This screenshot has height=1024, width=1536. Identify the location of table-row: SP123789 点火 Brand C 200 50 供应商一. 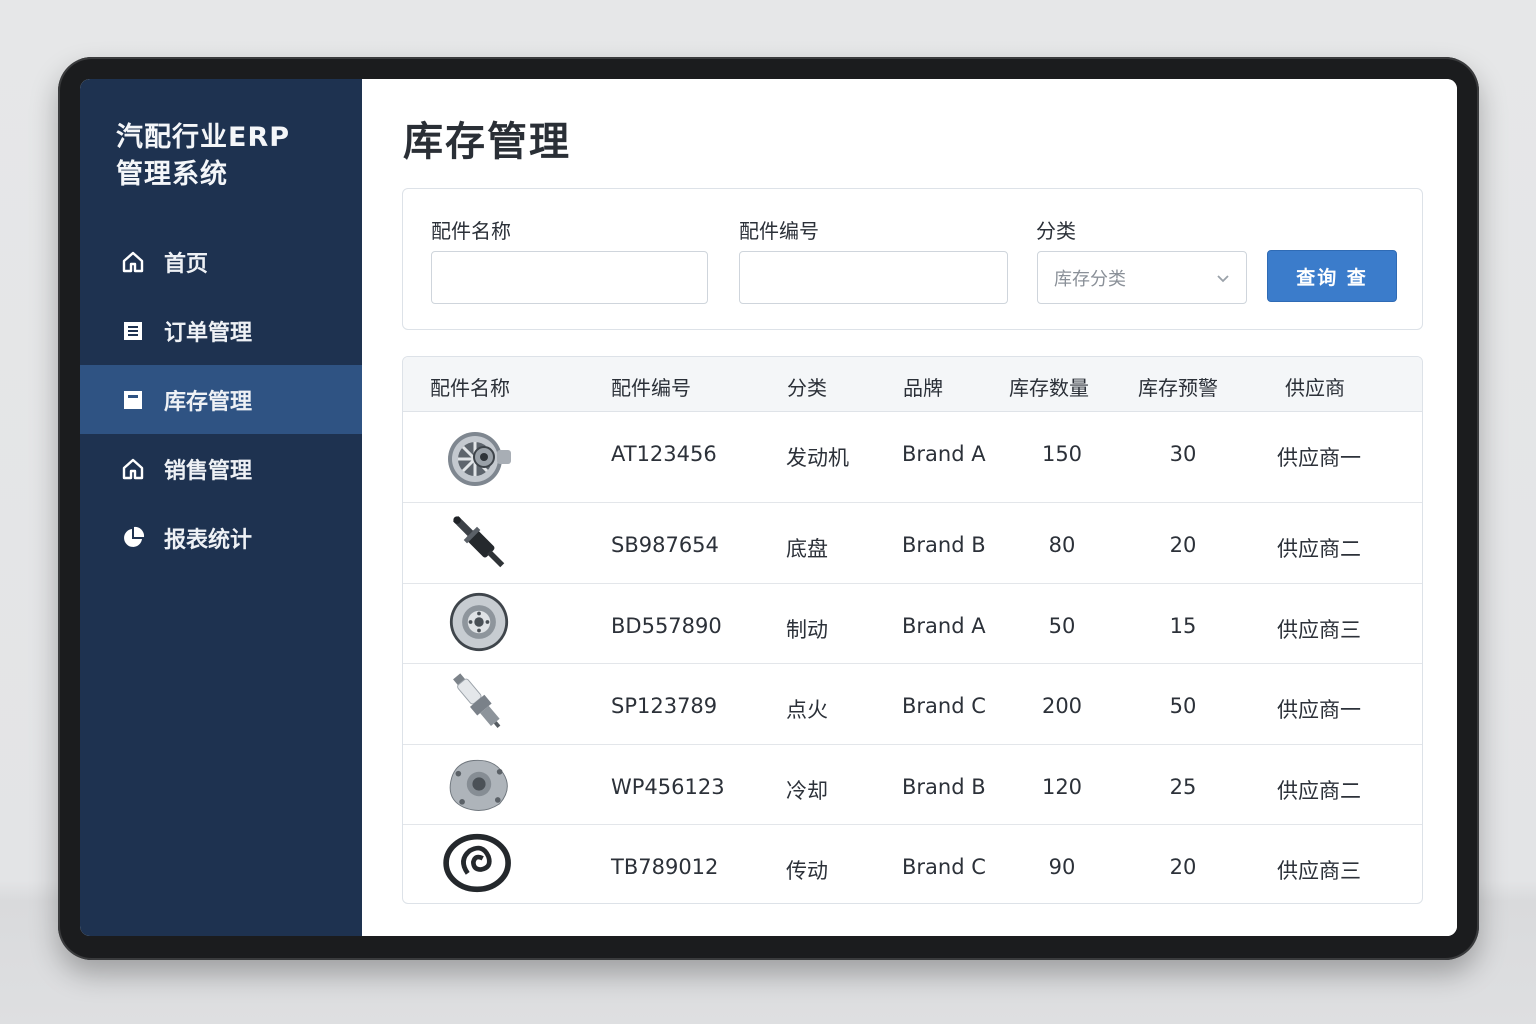
(912, 704).